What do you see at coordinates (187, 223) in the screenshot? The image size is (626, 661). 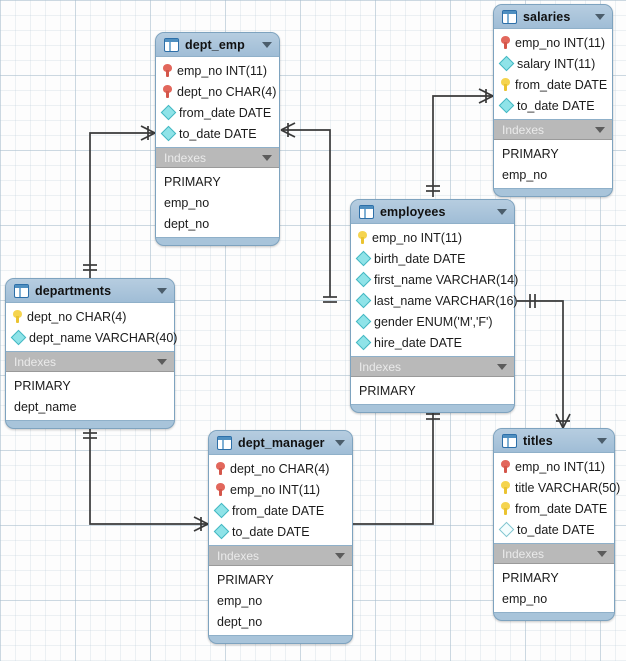 I see `index-label: dept_no` at bounding box center [187, 223].